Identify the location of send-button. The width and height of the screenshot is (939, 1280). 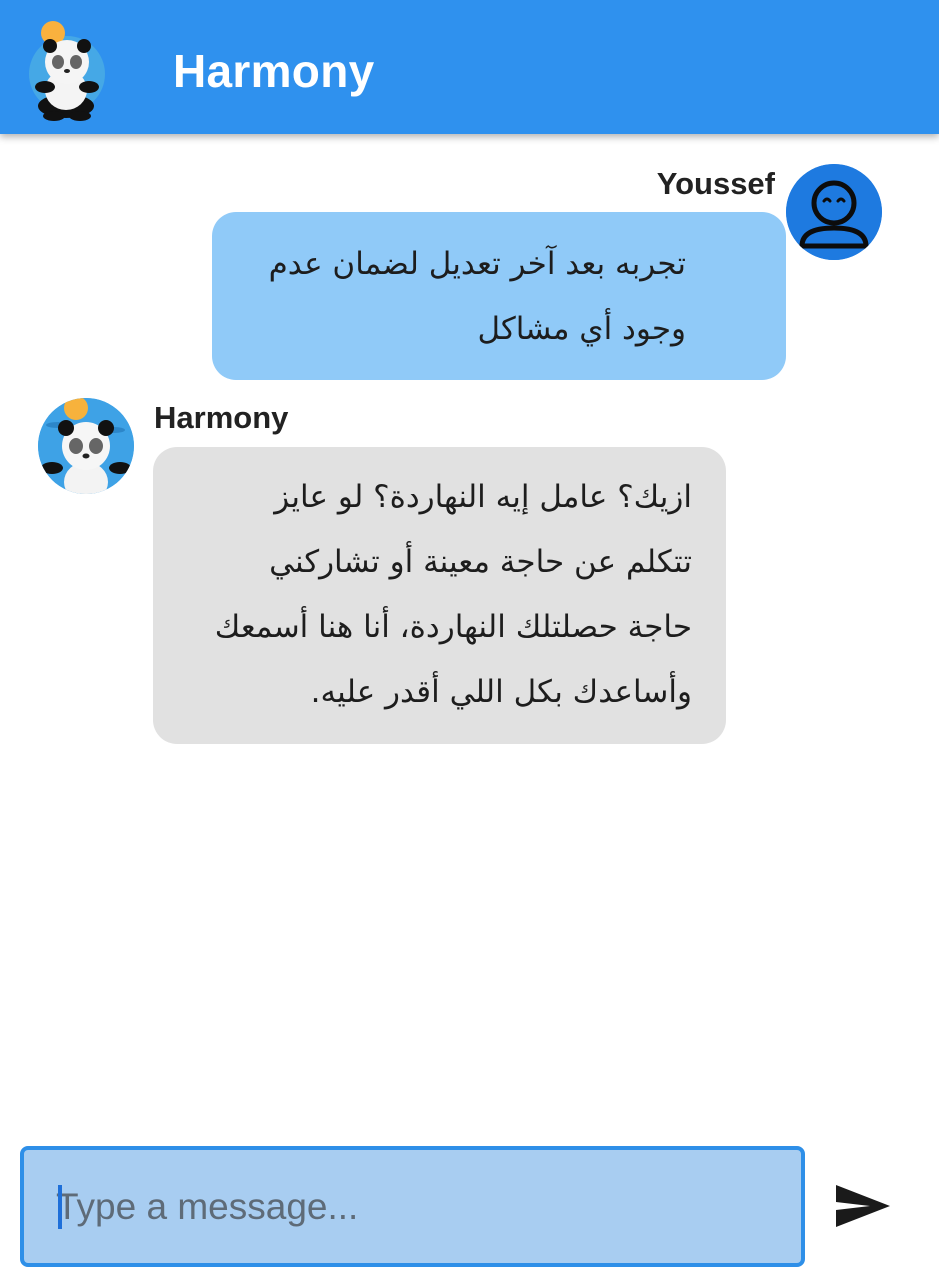
(863, 1206).